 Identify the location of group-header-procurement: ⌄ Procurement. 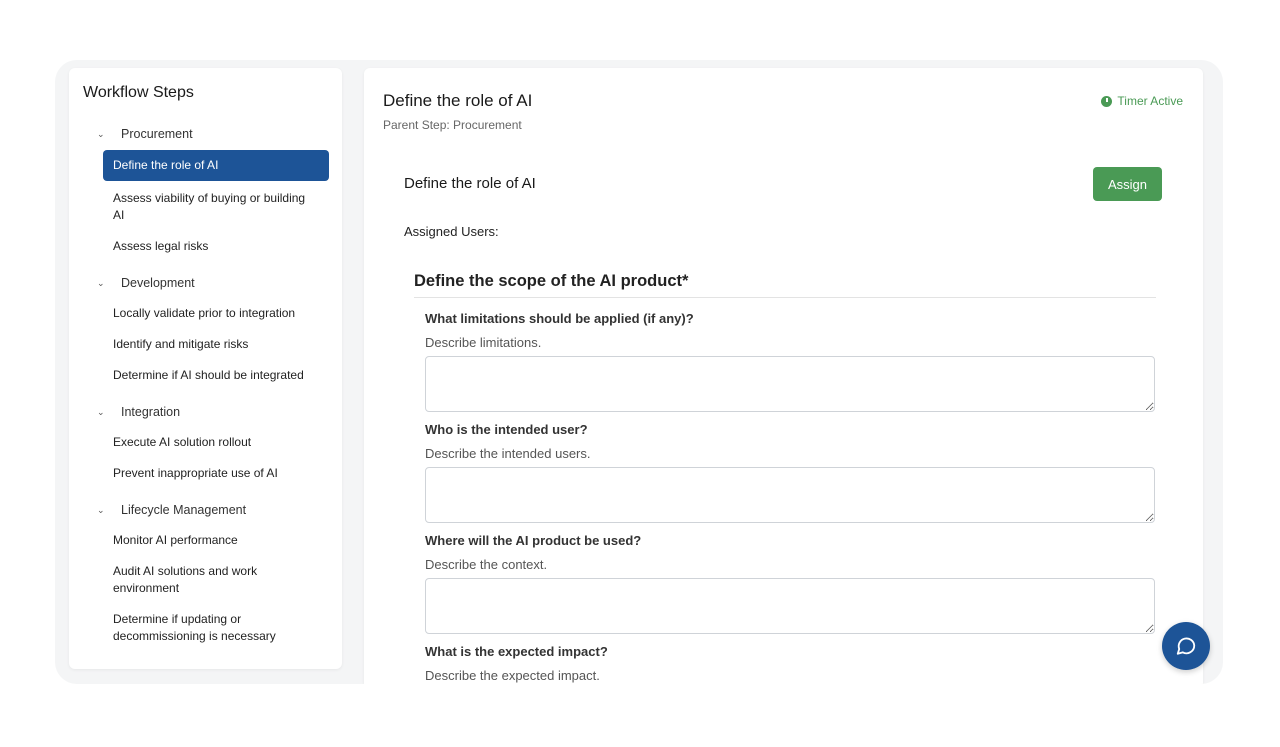
(205, 134).